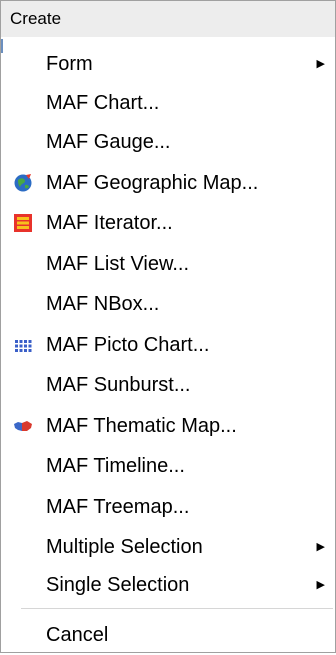 The width and height of the screenshot is (336, 655). Describe the element at coordinates (168, 635) in the screenshot. I see `menu-item-cancel: Cancel` at that location.